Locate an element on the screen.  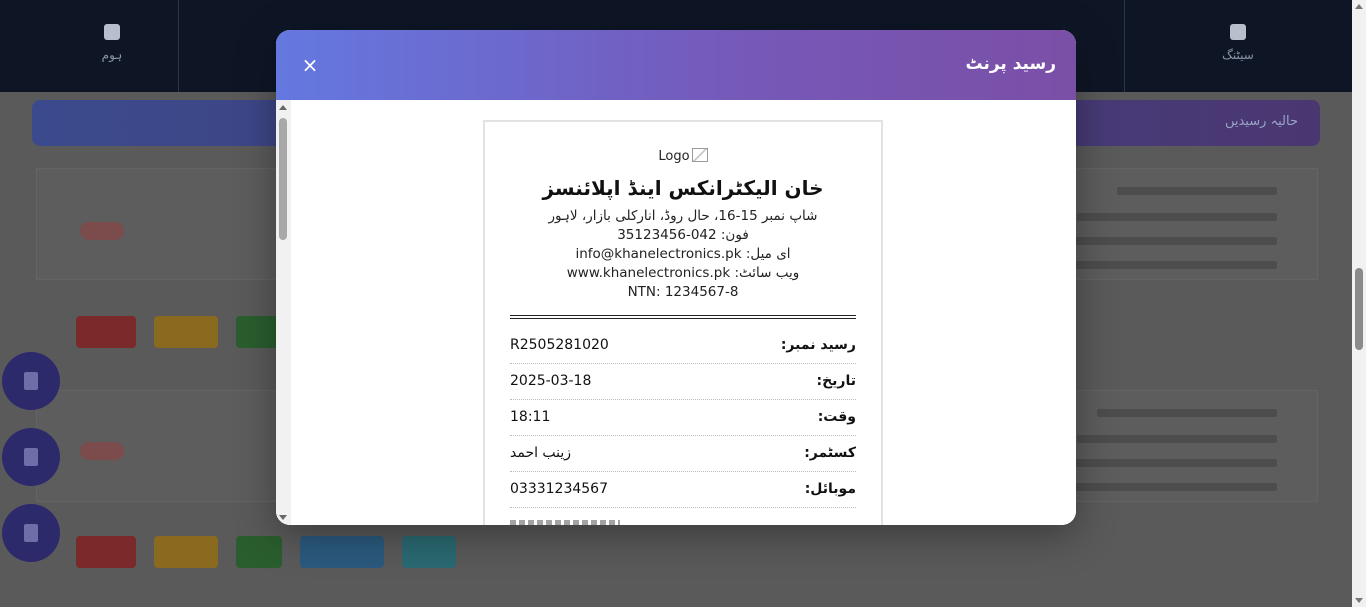
modal-header: × رسید پرنٹ is located at coordinates (676, 65).